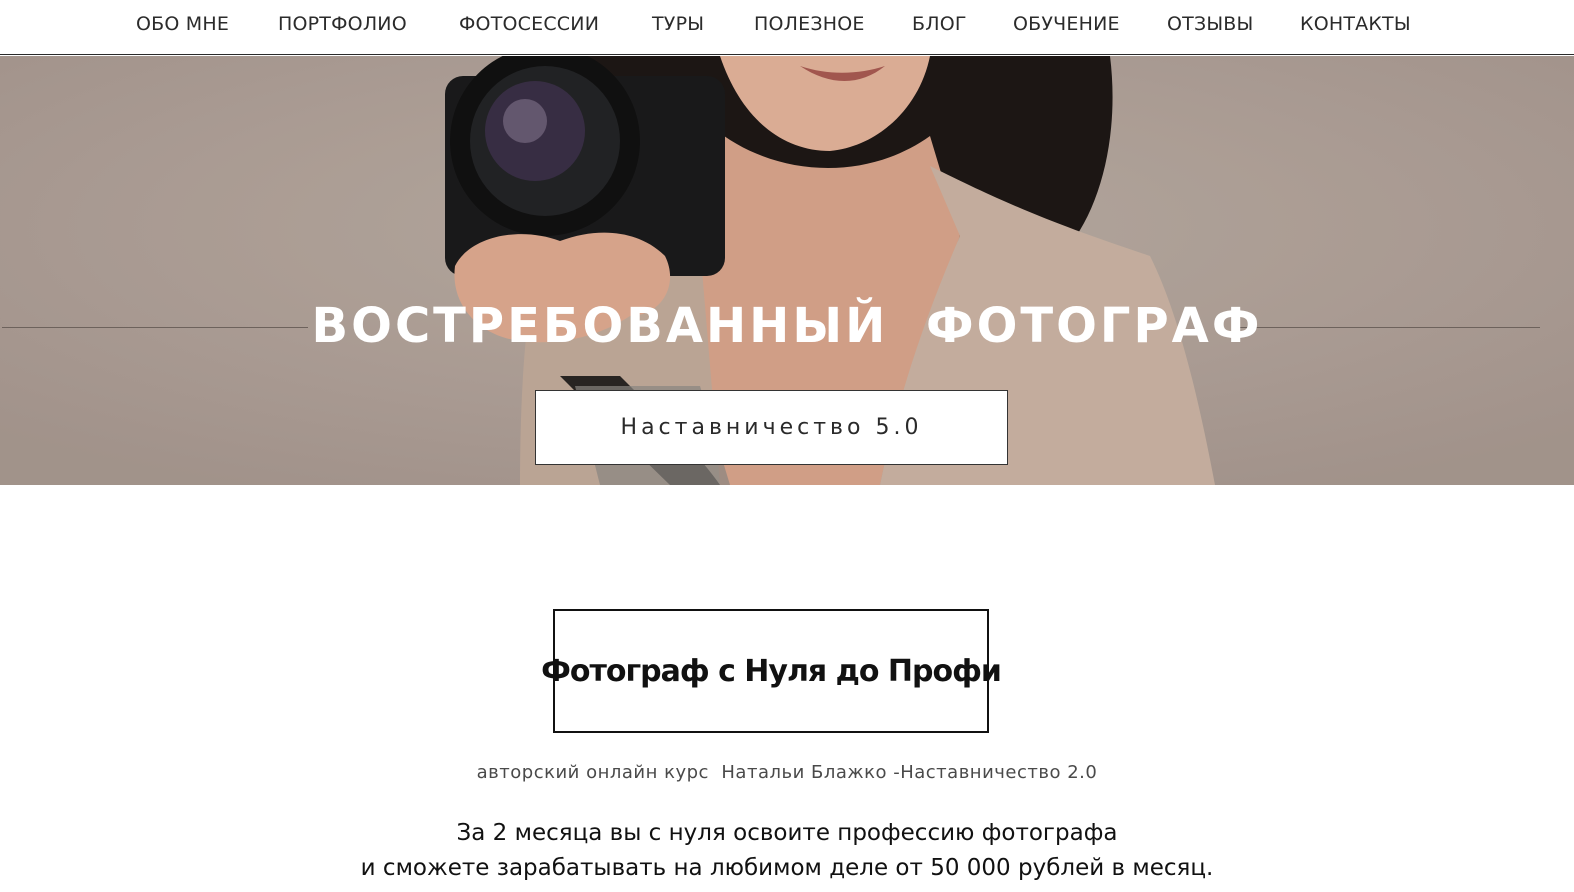 The height and width of the screenshot is (892, 1574). I want to click on nav-item-education: ОБУЧЕНИЕ, so click(1066, 24).